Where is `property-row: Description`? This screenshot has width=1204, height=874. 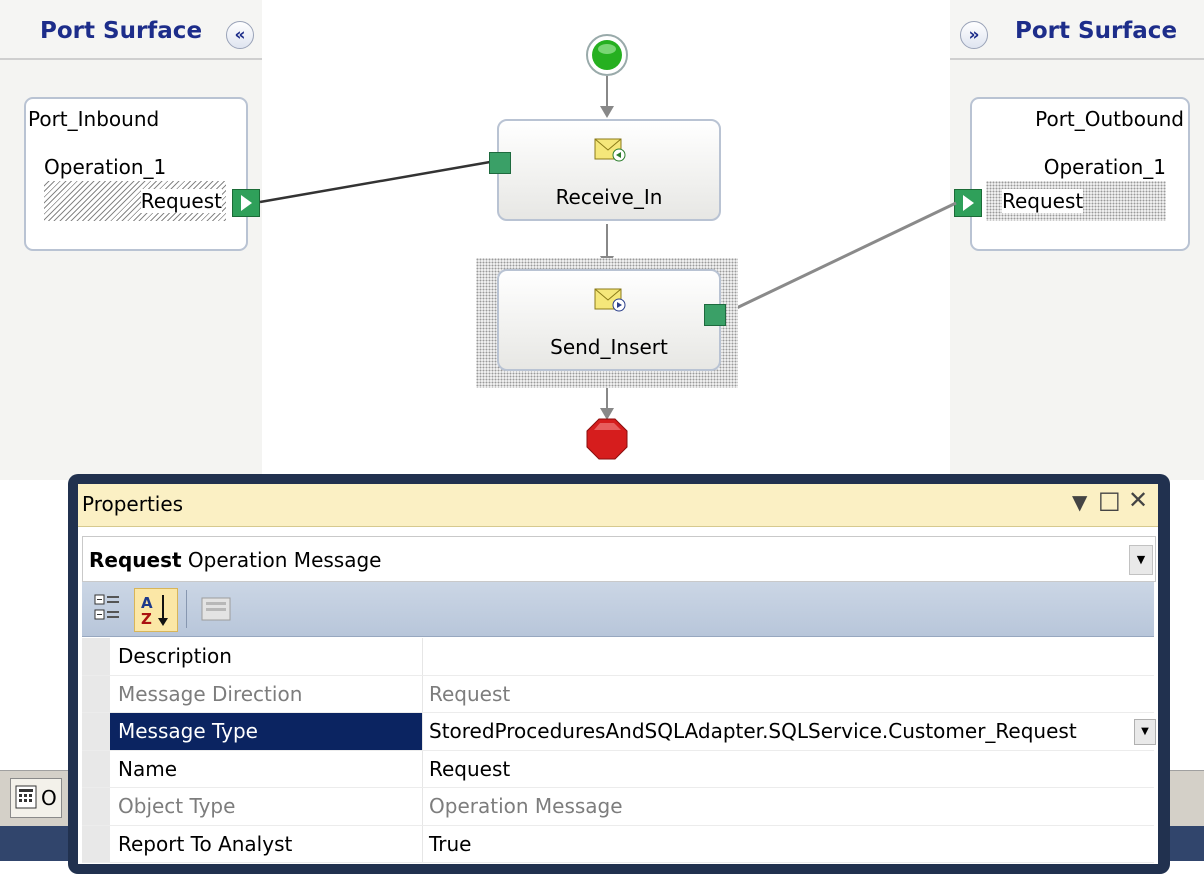
property-row: Description is located at coordinates (618, 657).